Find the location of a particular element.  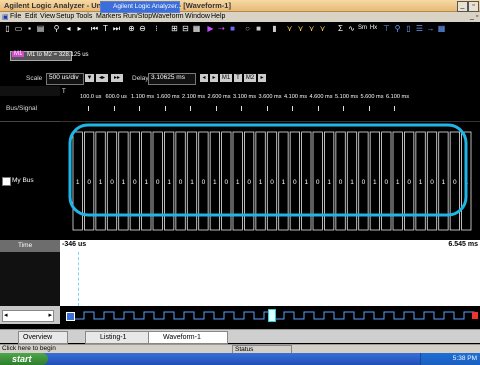

bus-row-label: My Bus is located at coordinates (30, 181).